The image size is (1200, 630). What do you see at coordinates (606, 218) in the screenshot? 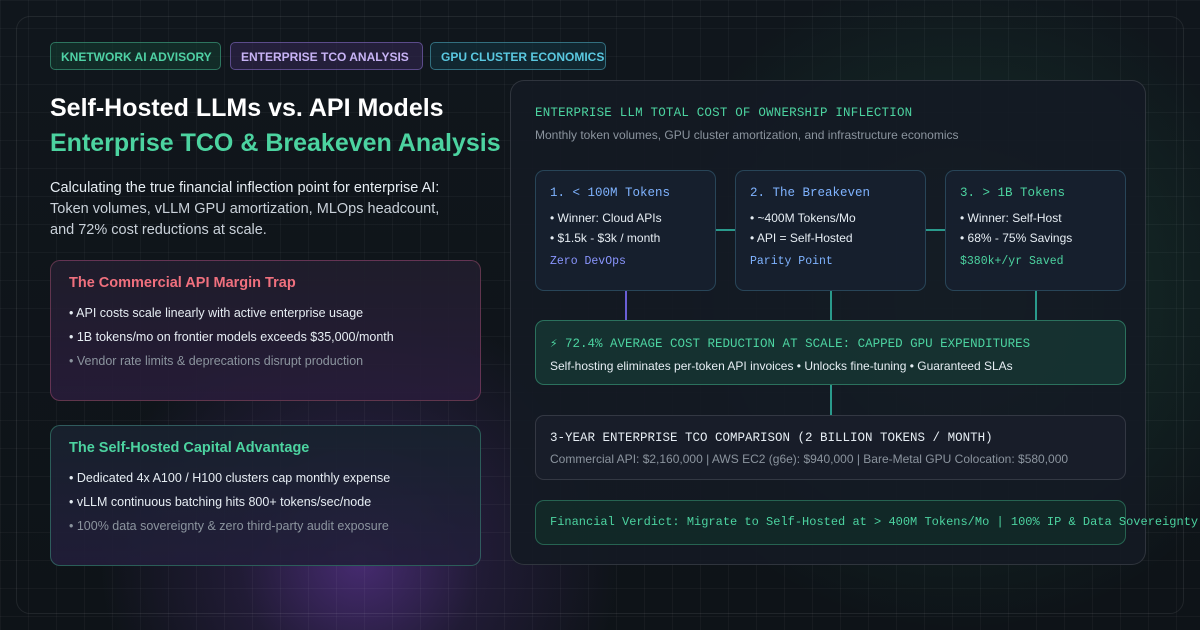
I see `stage-line: • Winner: Cloud APIs` at bounding box center [606, 218].